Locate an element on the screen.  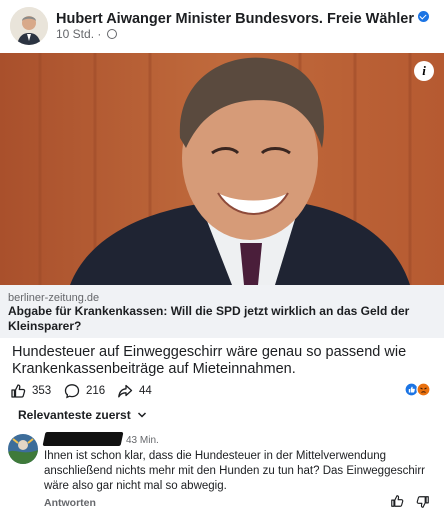
thumbs-up-icon is located at coordinates (18, 391).